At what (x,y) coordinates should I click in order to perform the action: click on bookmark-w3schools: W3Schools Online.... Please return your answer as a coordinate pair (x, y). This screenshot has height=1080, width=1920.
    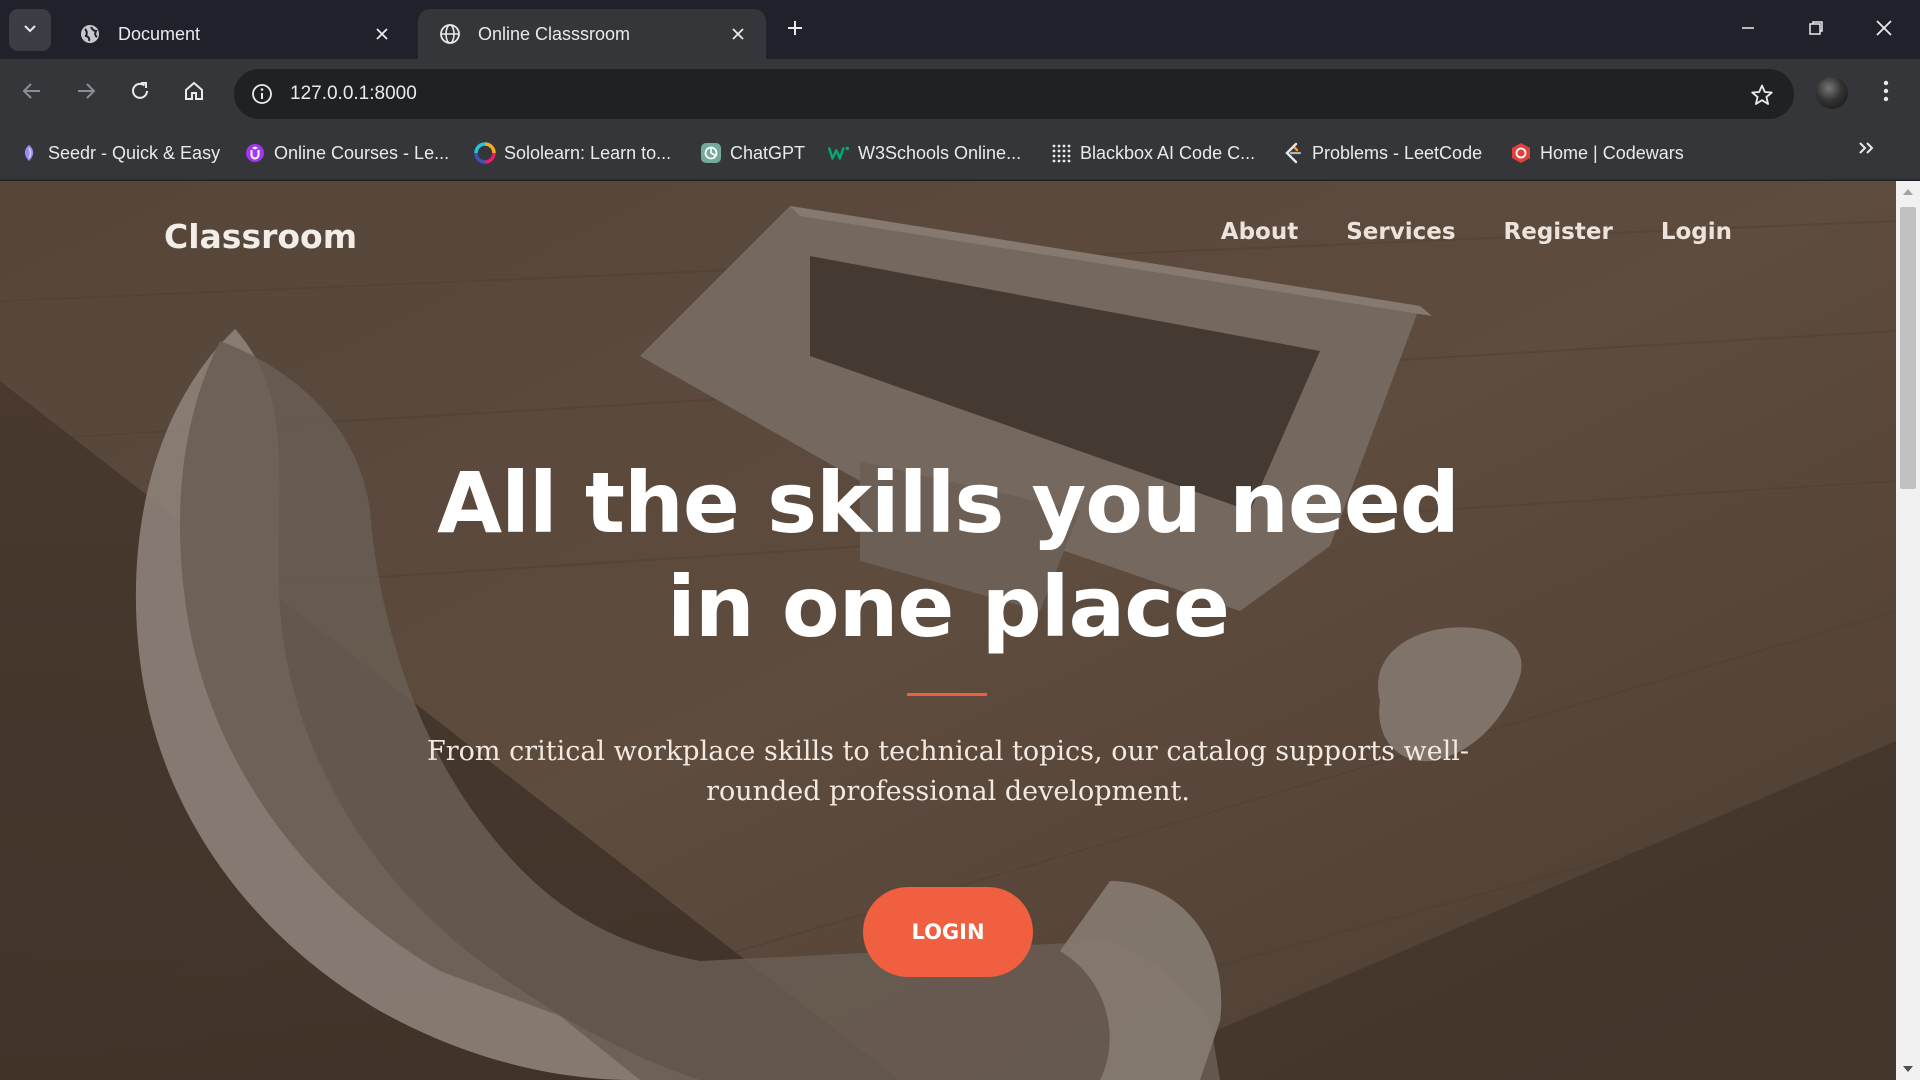
    Looking at the image, I should click on (924, 153).